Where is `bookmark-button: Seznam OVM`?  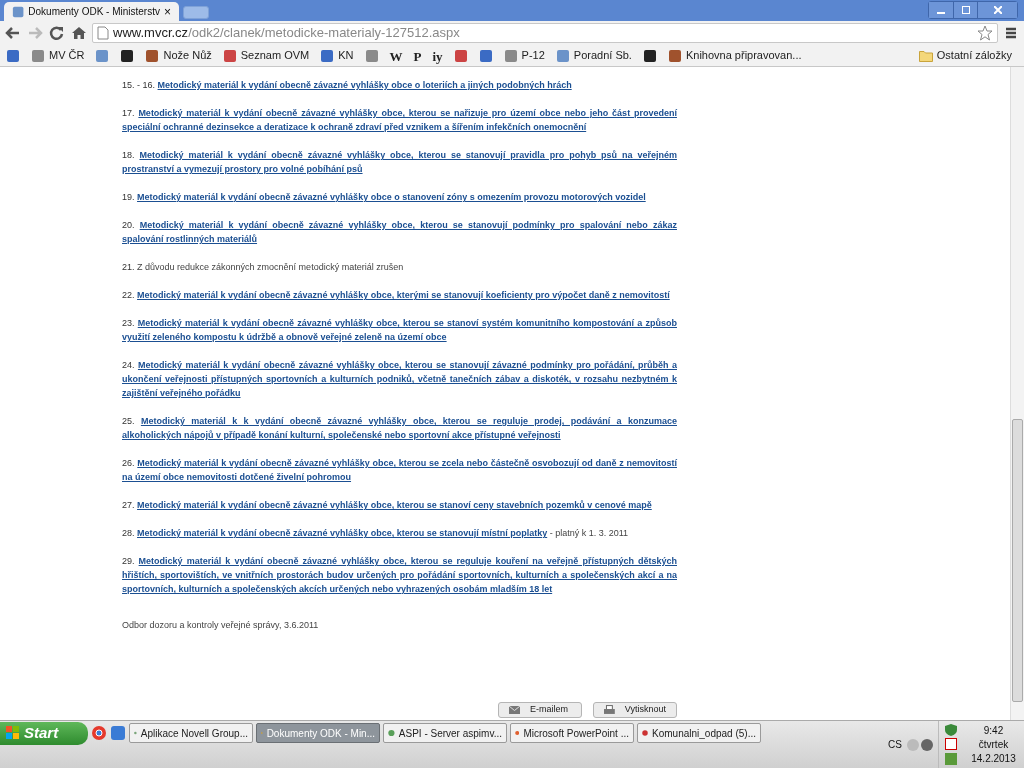
bookmark-button: Seznam OVM is located at coordinates (266, 55).